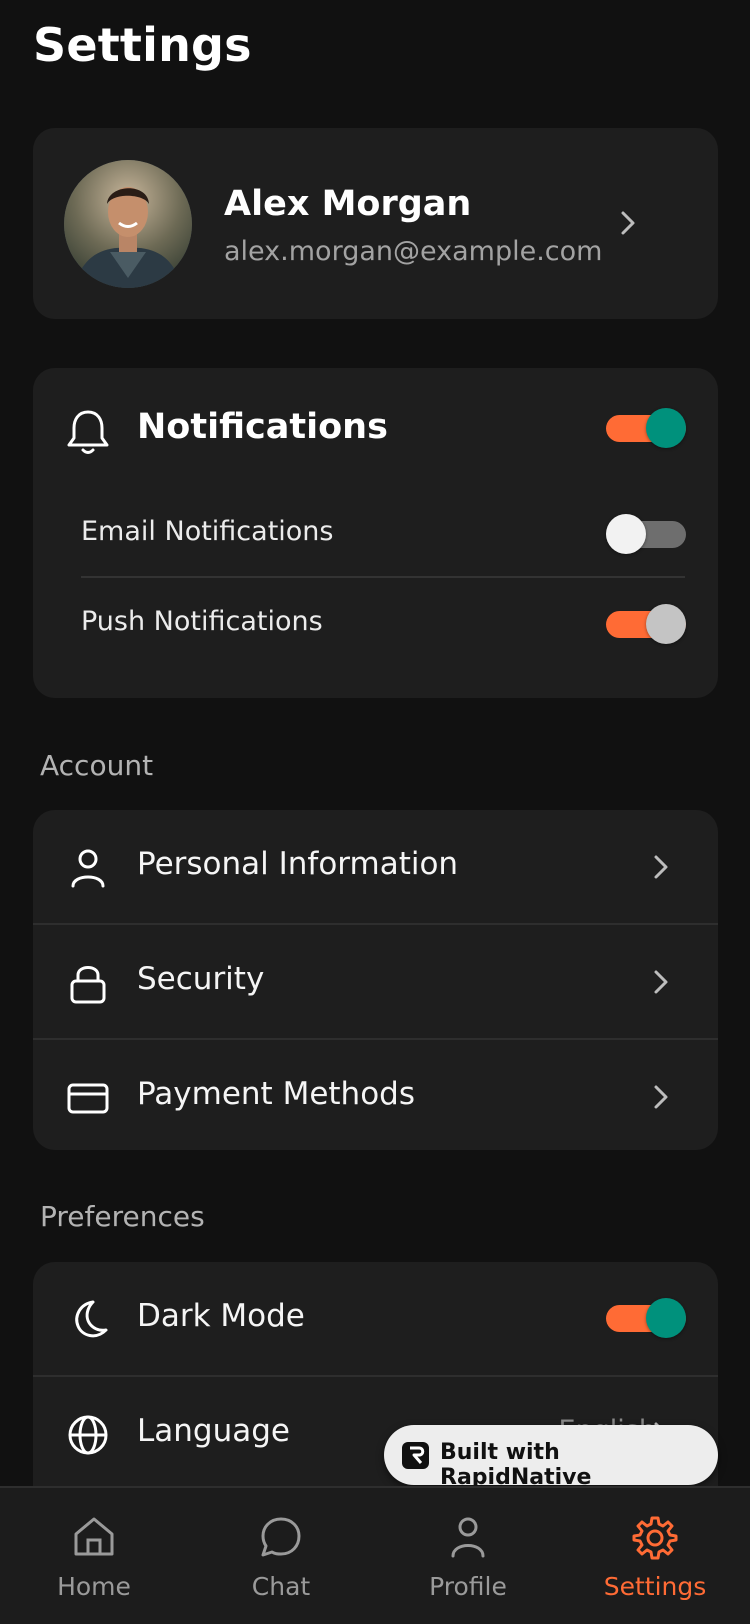 The height and width of the screenshot is (1624, 750). What do you see at coordinates (281, 1537) in the screenshot?
I see `chat-icon` at bounding box center [281, 1537].